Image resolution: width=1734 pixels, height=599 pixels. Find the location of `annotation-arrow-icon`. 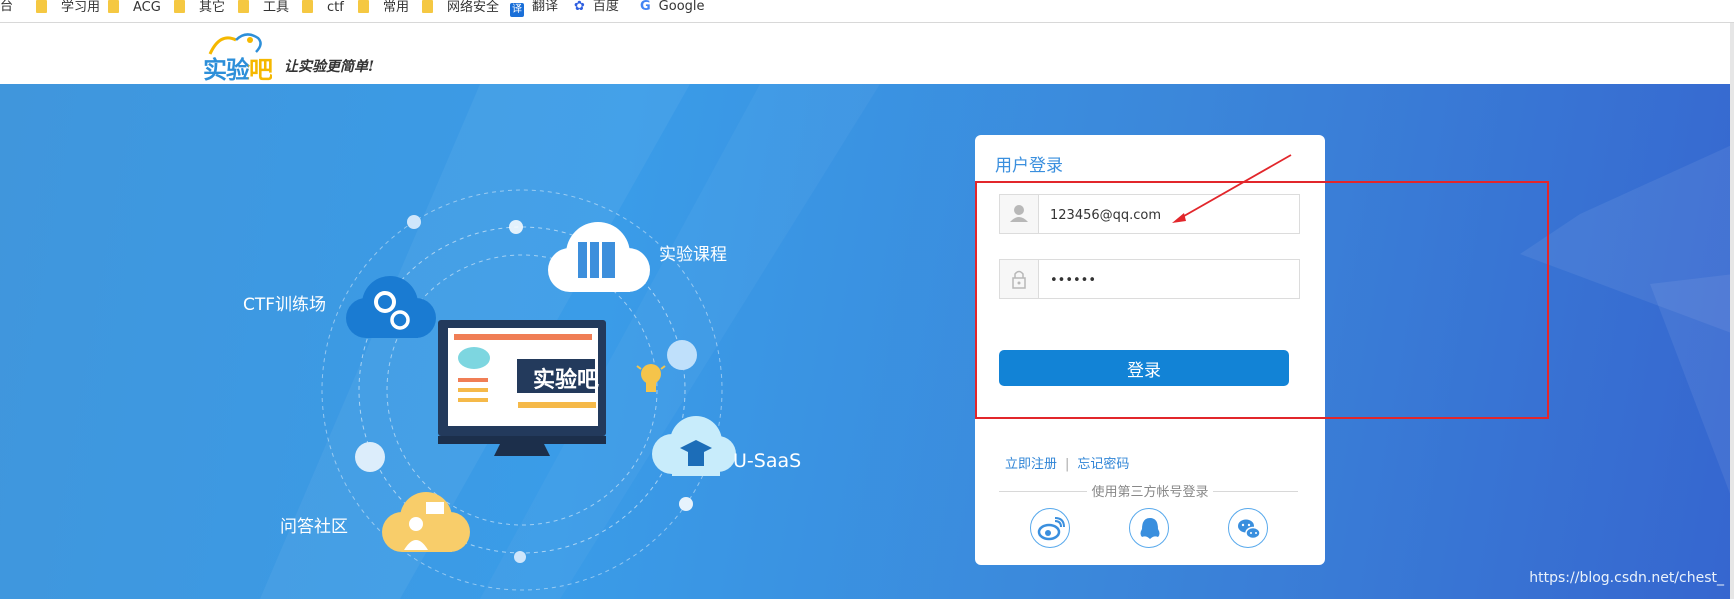

annotation-arrow-icon is located at coordinates (1232, 188).